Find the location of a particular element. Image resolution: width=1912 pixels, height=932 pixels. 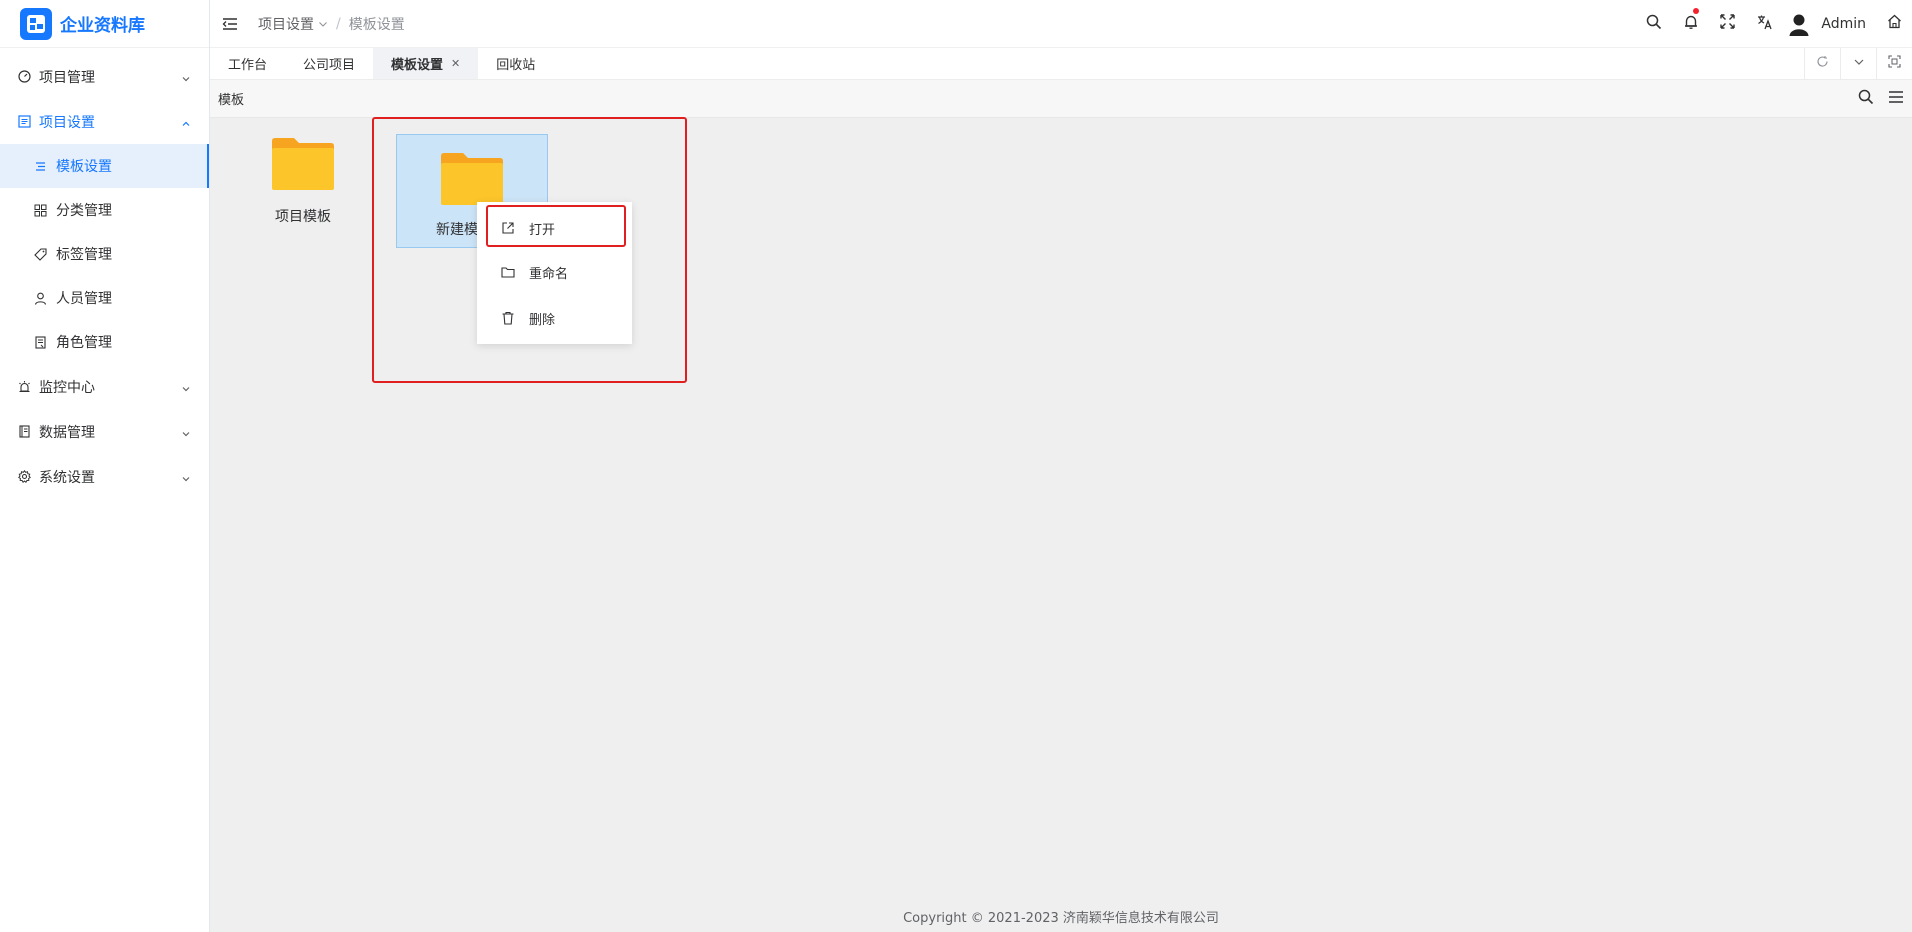

user-menu: Admin is located at coordinates (1826, 24).